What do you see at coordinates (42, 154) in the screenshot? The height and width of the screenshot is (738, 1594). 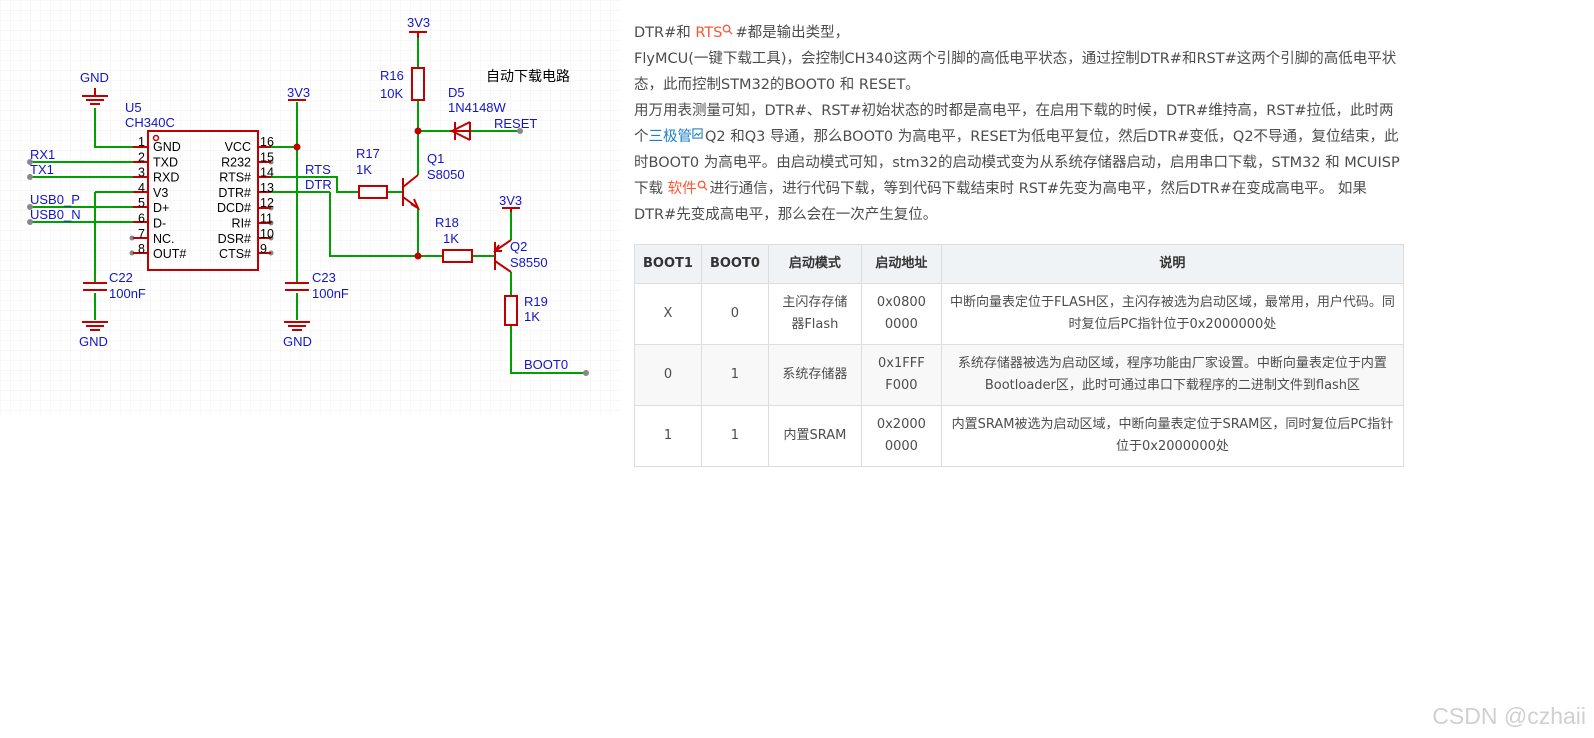 I see `net-rx1: RX1` at bounding box center [42, 154].